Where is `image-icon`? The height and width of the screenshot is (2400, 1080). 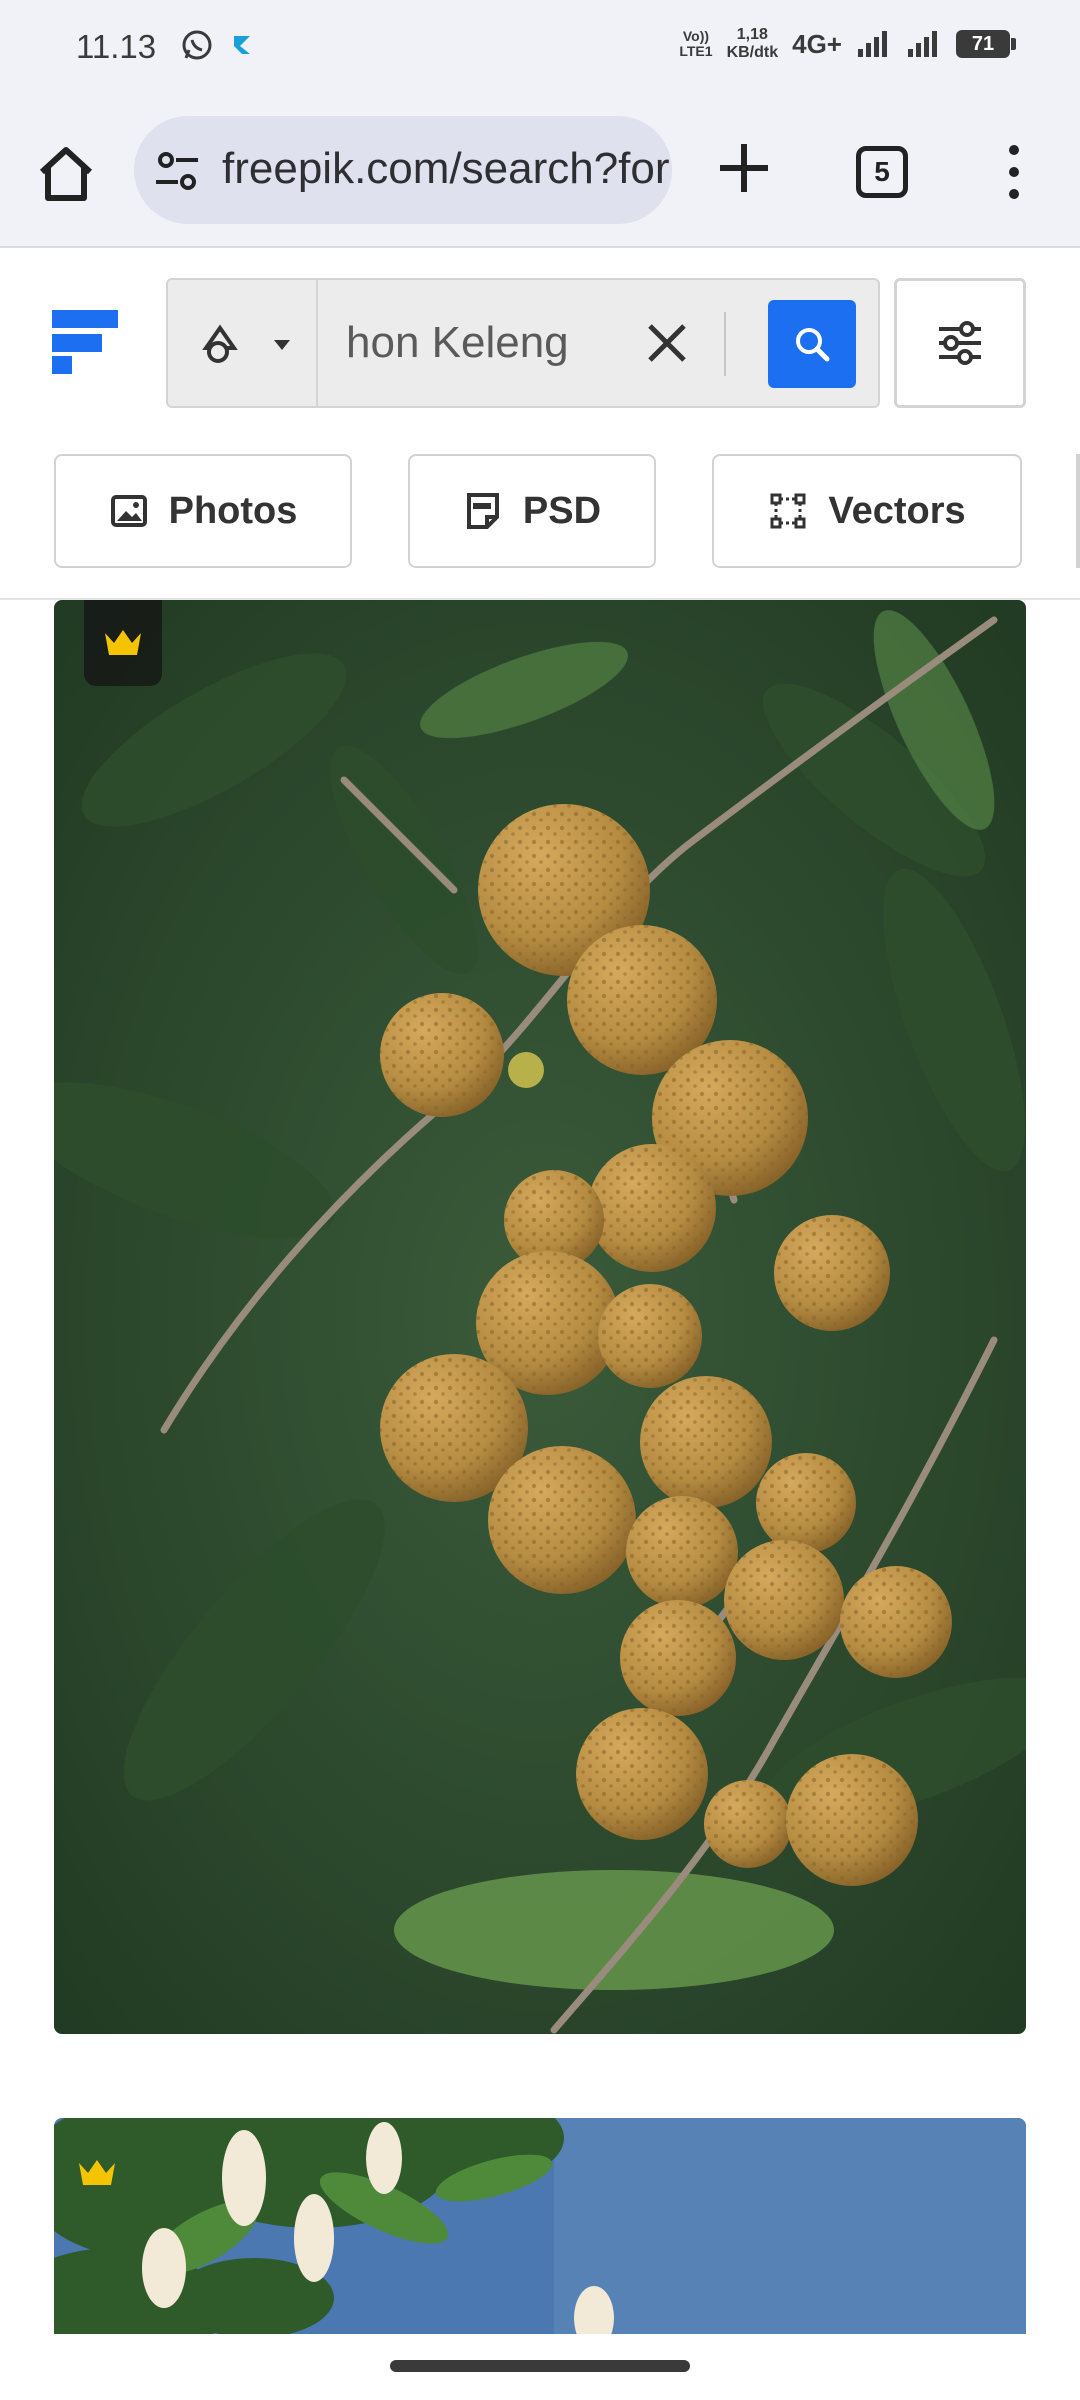 image-icon is located at coordinates (128, 511).